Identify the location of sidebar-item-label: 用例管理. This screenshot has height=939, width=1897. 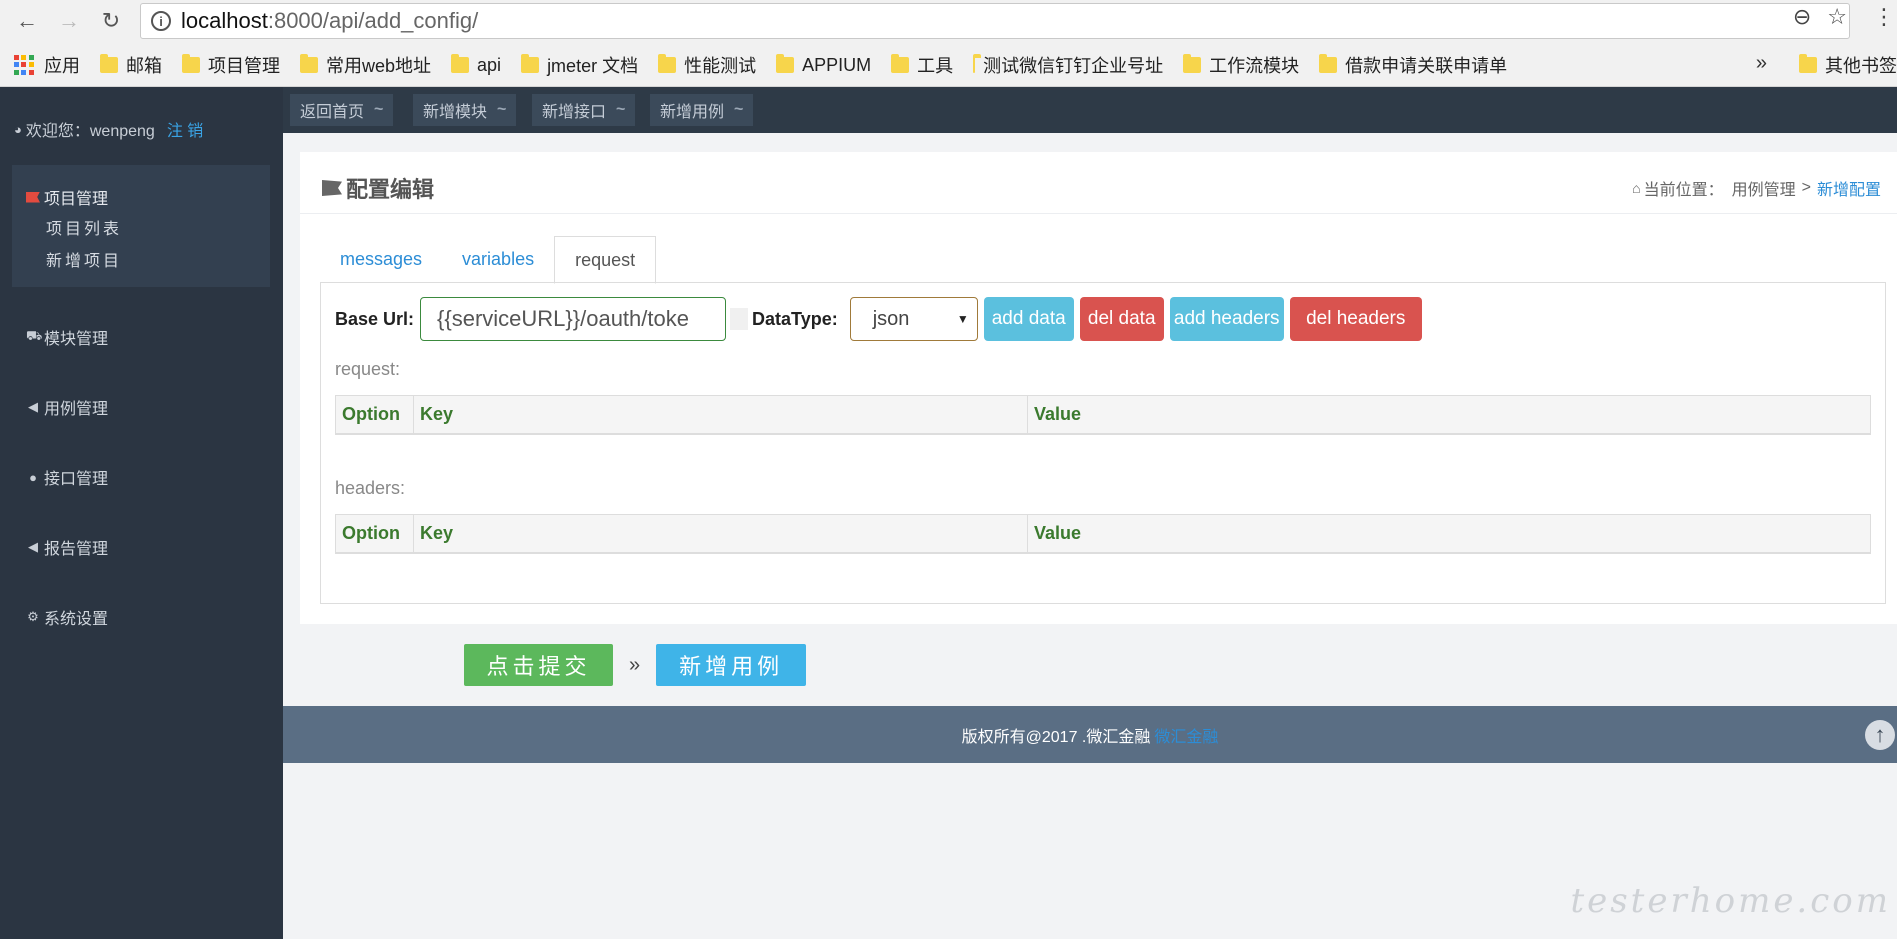
(76, 409).